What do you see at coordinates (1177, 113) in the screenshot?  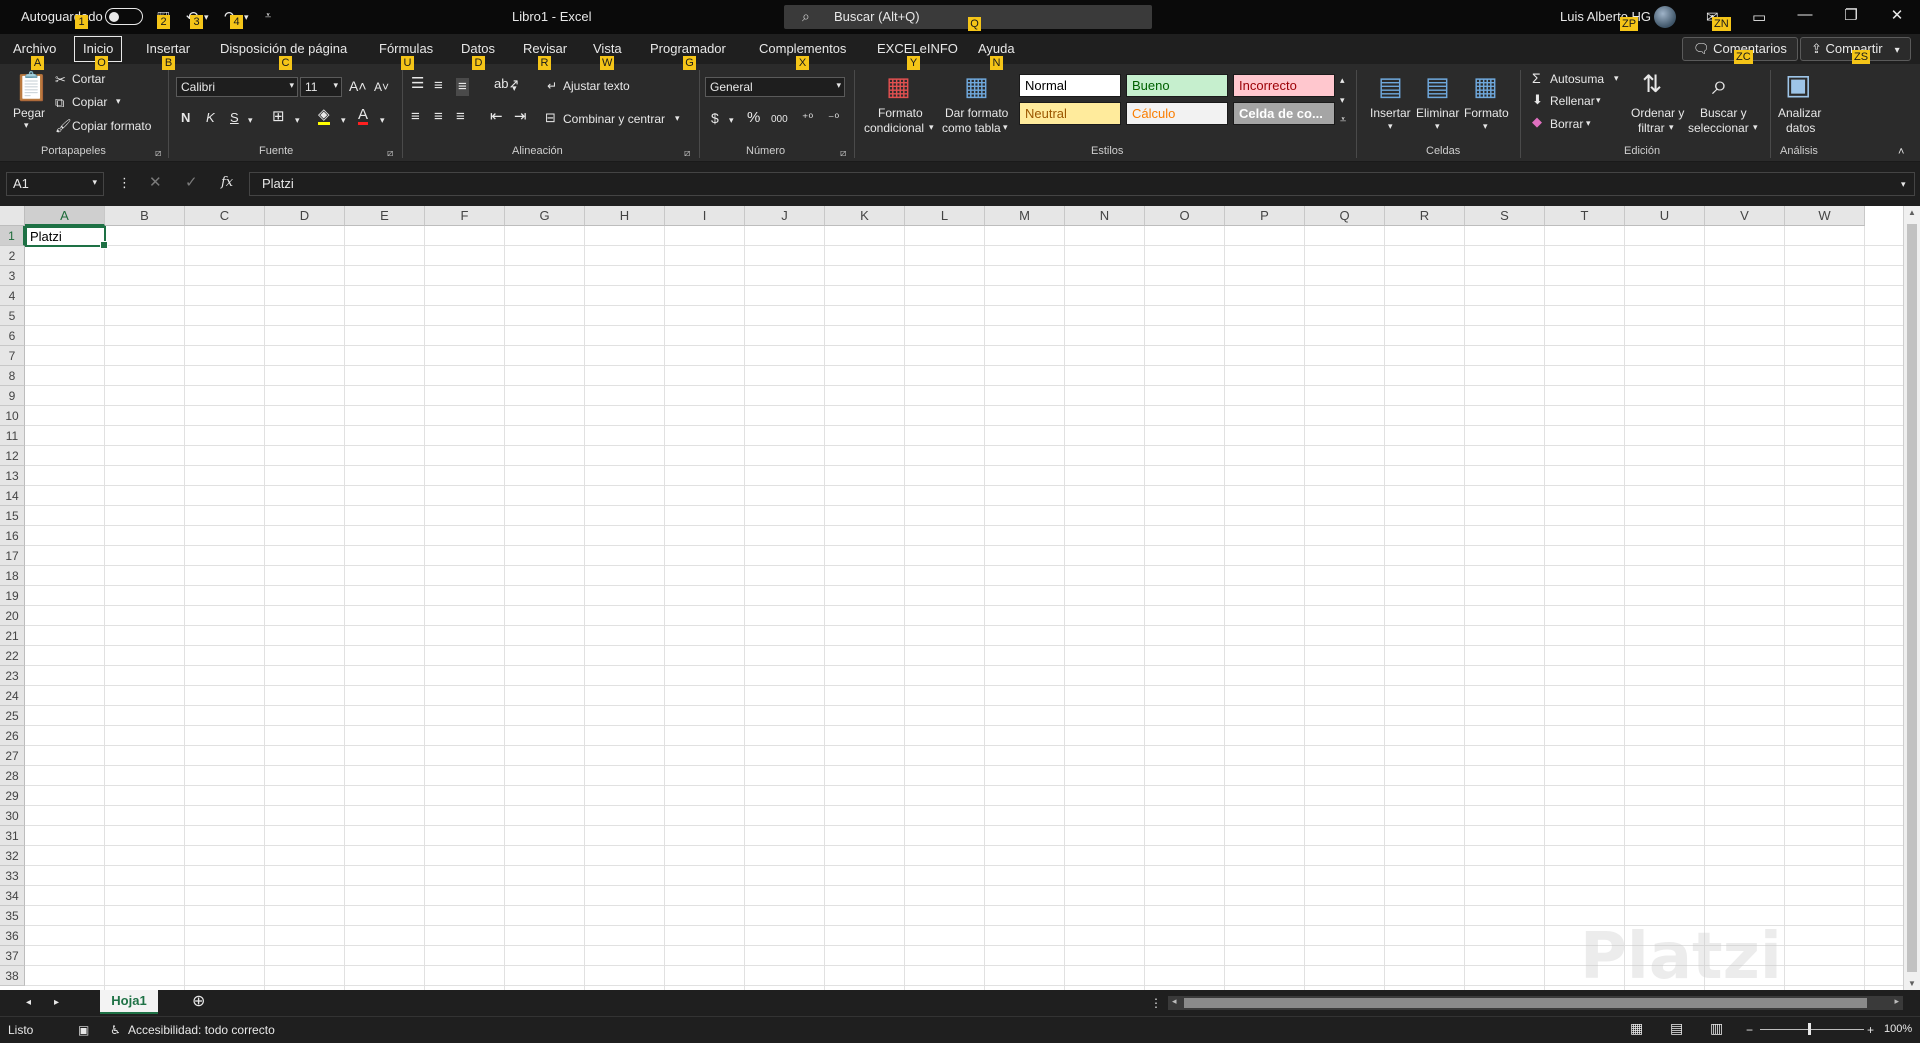 I see `style-calculo: Cálculo` at bounding box center [1177, 113].